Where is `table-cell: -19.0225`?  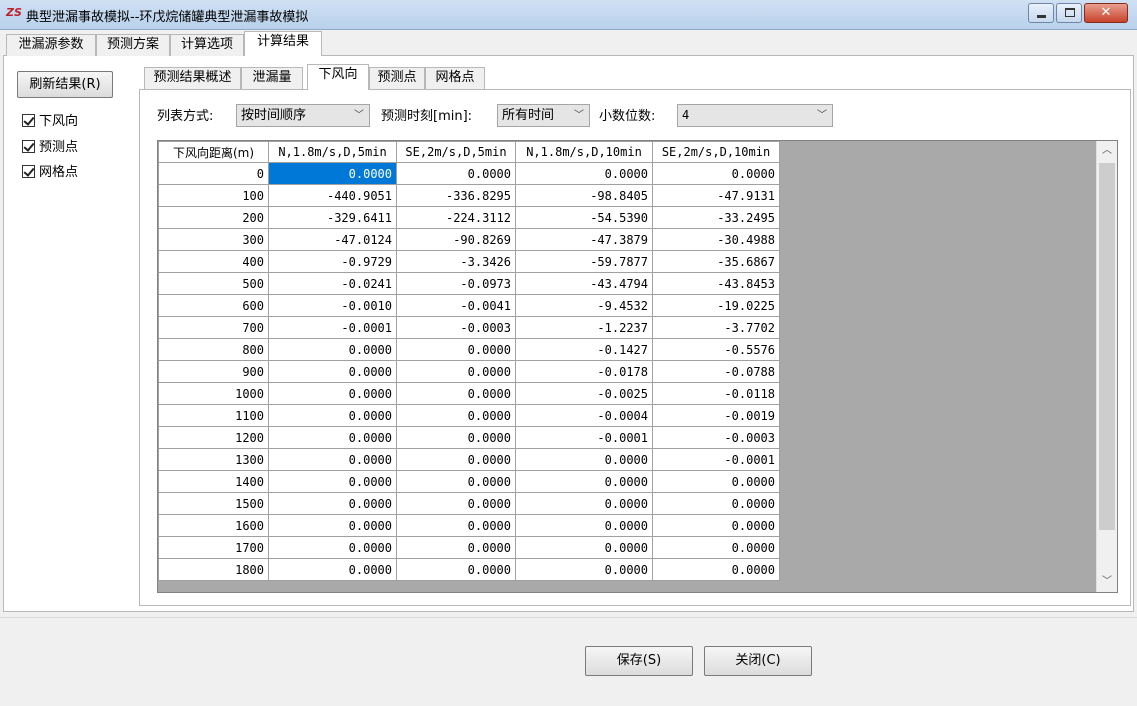
table-cell: -19.0225 is located at coordinates (716, 305).